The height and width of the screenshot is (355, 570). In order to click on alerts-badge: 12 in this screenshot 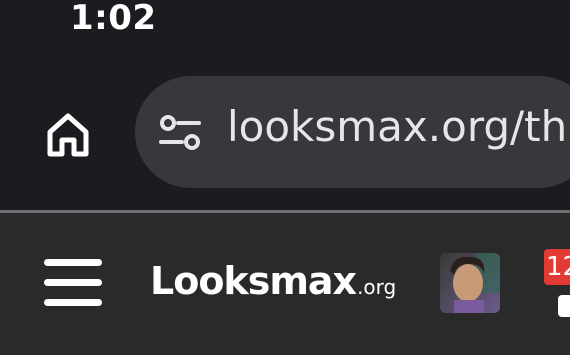, I will do `click(557, 267)`.